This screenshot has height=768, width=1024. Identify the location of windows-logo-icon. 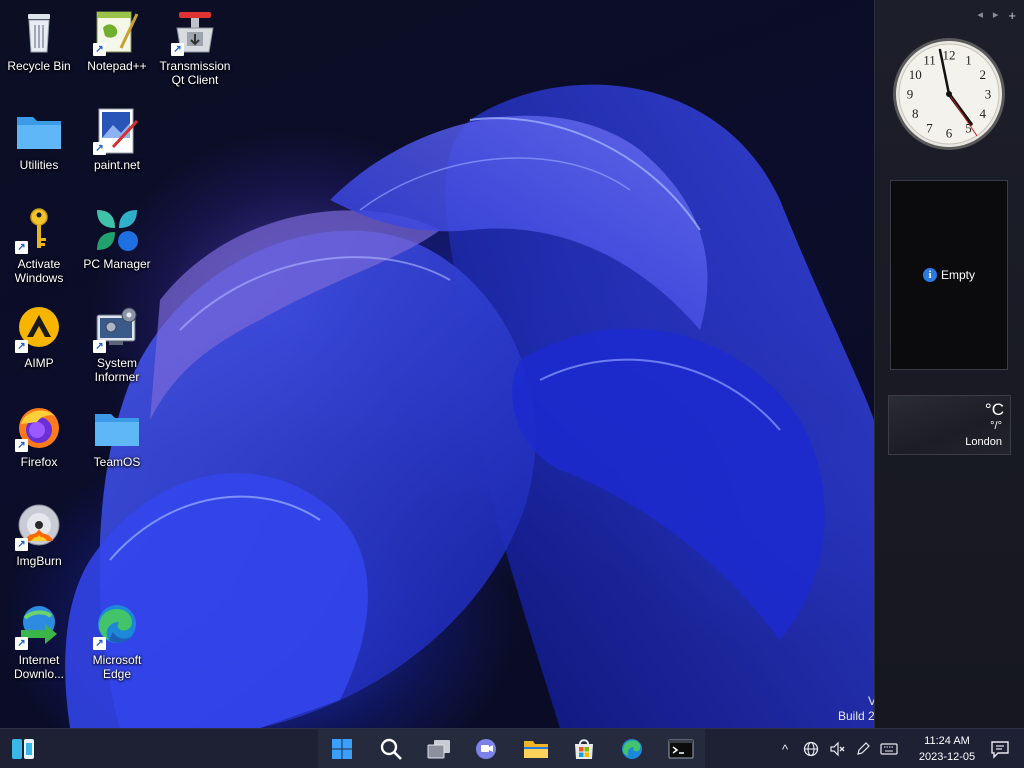
(342, 749).